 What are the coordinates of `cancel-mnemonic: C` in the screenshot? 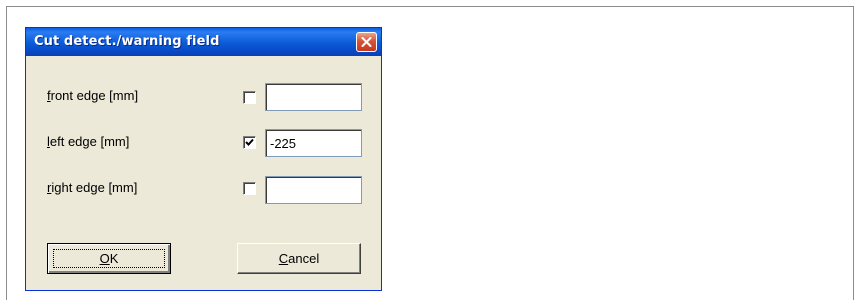 It's located at (283, 258).